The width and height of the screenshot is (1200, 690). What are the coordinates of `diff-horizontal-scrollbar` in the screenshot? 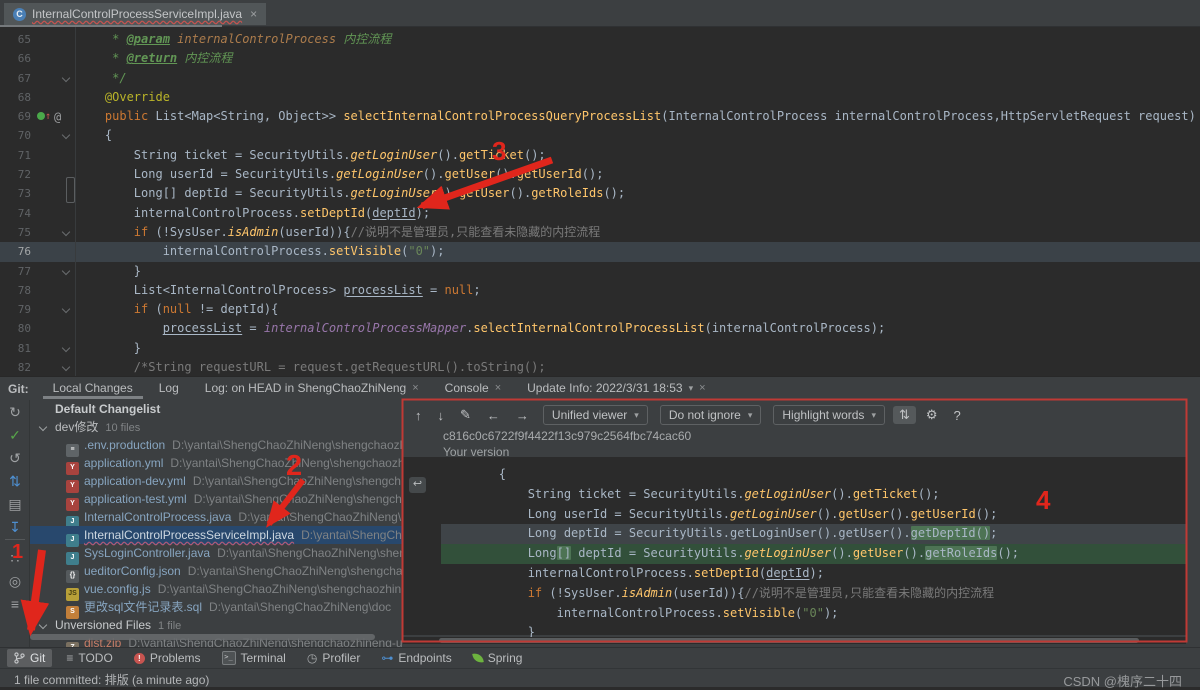 It's located at (789, 640).